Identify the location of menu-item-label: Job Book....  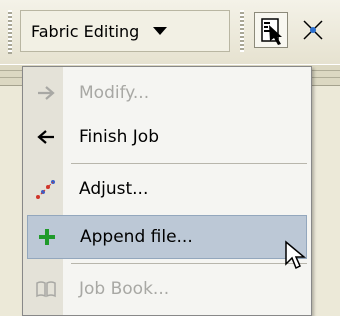
(124, 289).